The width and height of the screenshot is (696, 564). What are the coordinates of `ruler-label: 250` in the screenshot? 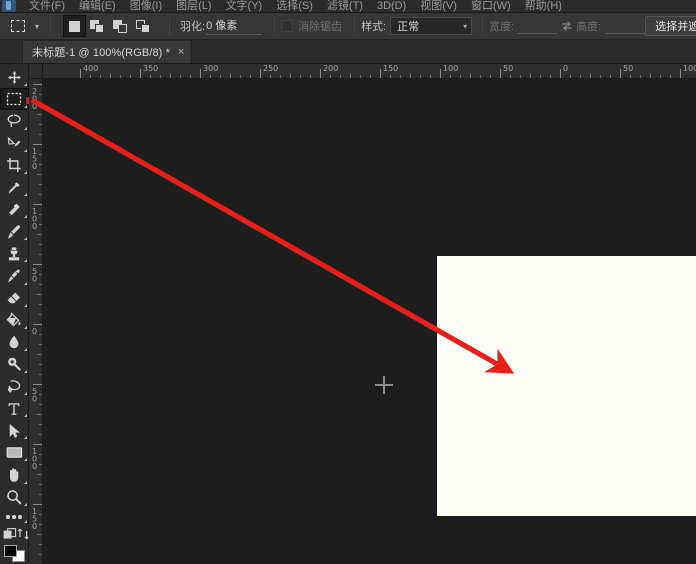 It's located at (271, 68).